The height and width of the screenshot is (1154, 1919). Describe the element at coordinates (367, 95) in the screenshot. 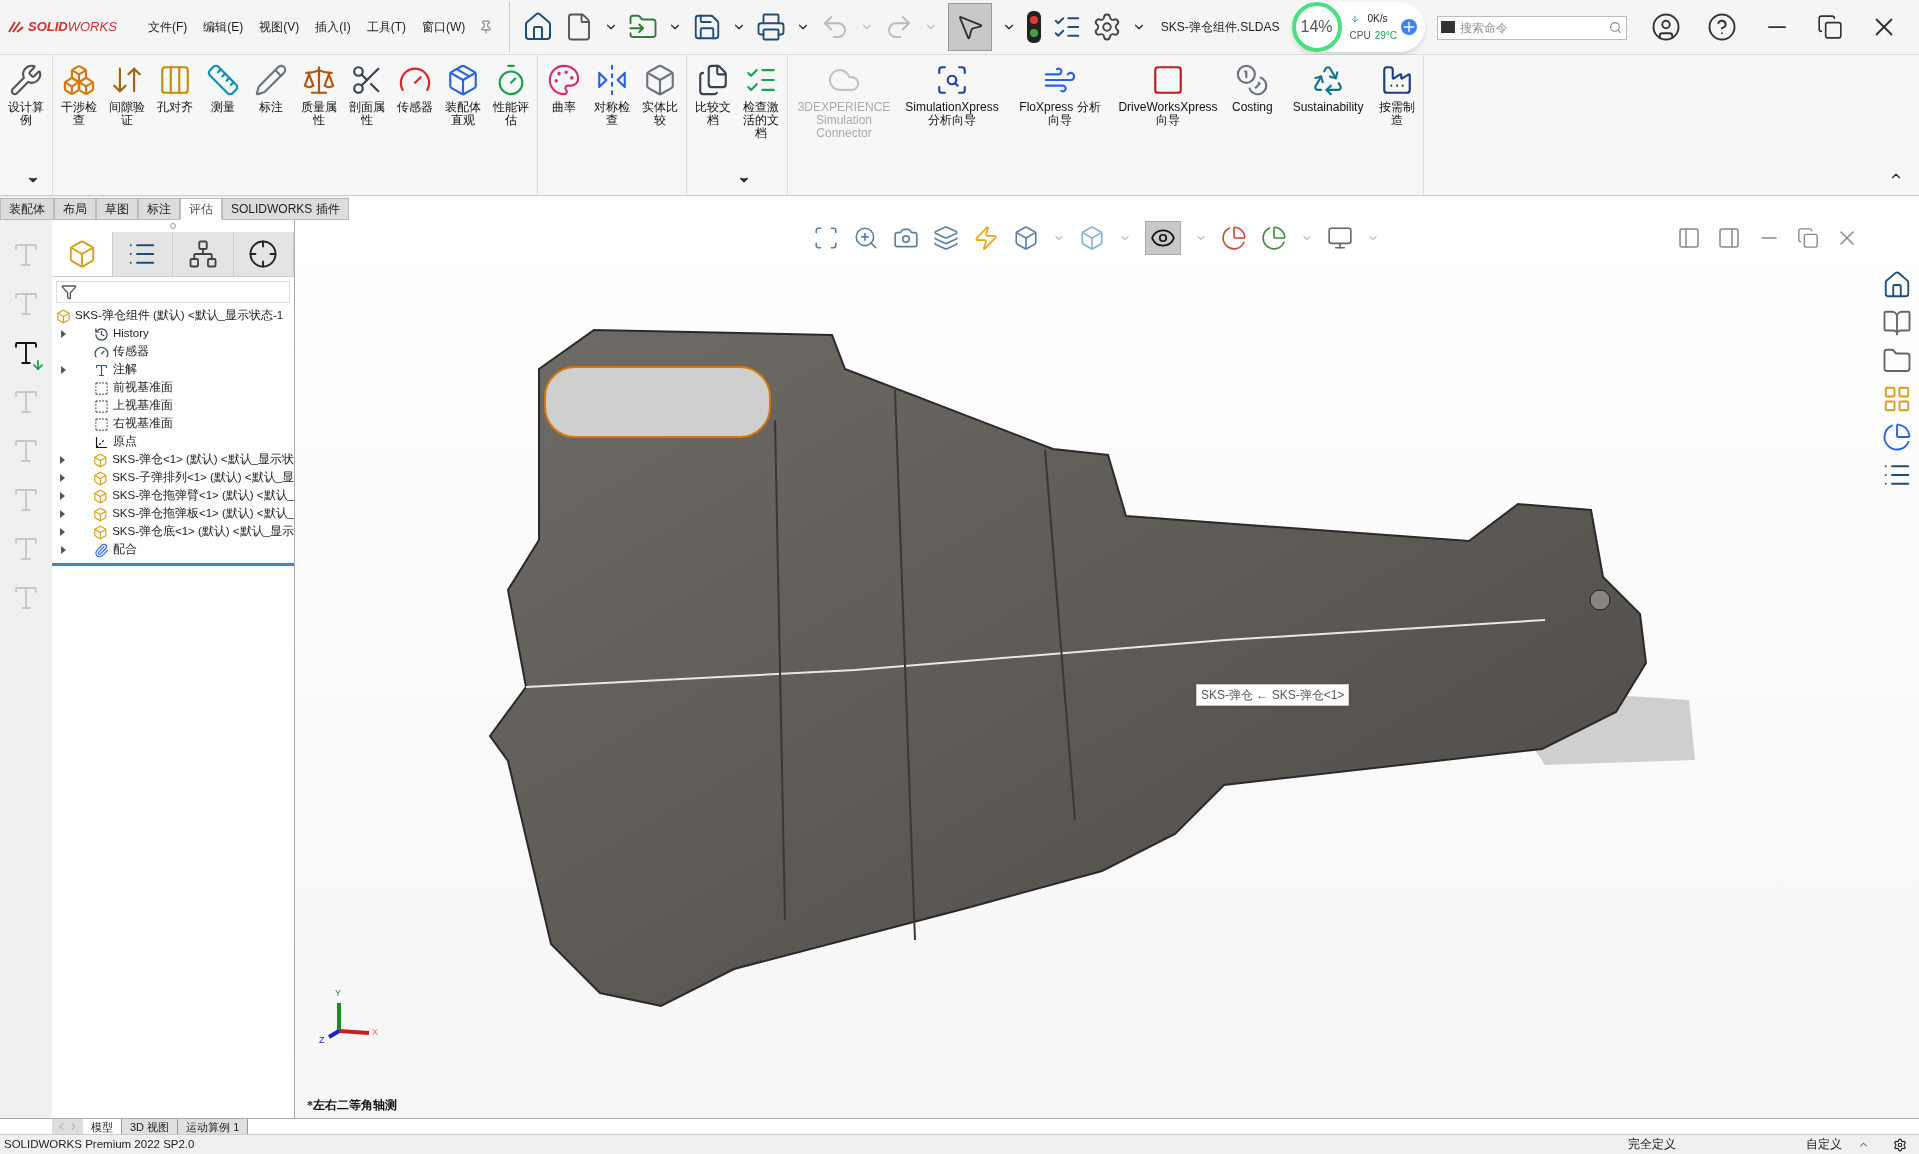

I see `ribbon-button: 剖面属性` at that location.